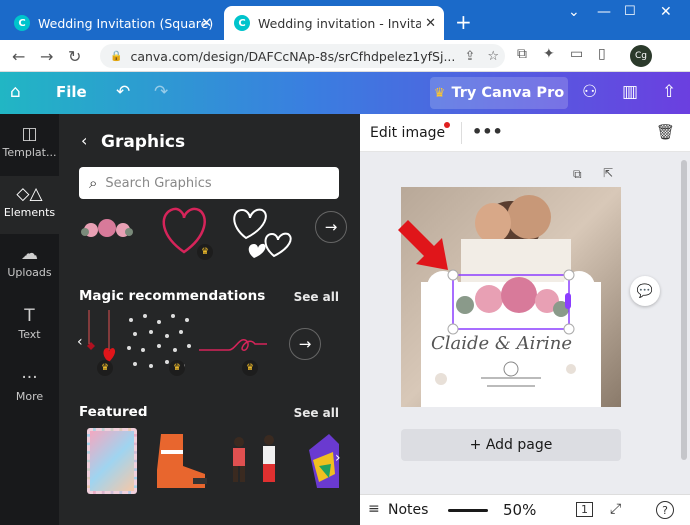 The image size is (690, 525). I want to click on sidebar-icon: ▯, so click(602, 54).